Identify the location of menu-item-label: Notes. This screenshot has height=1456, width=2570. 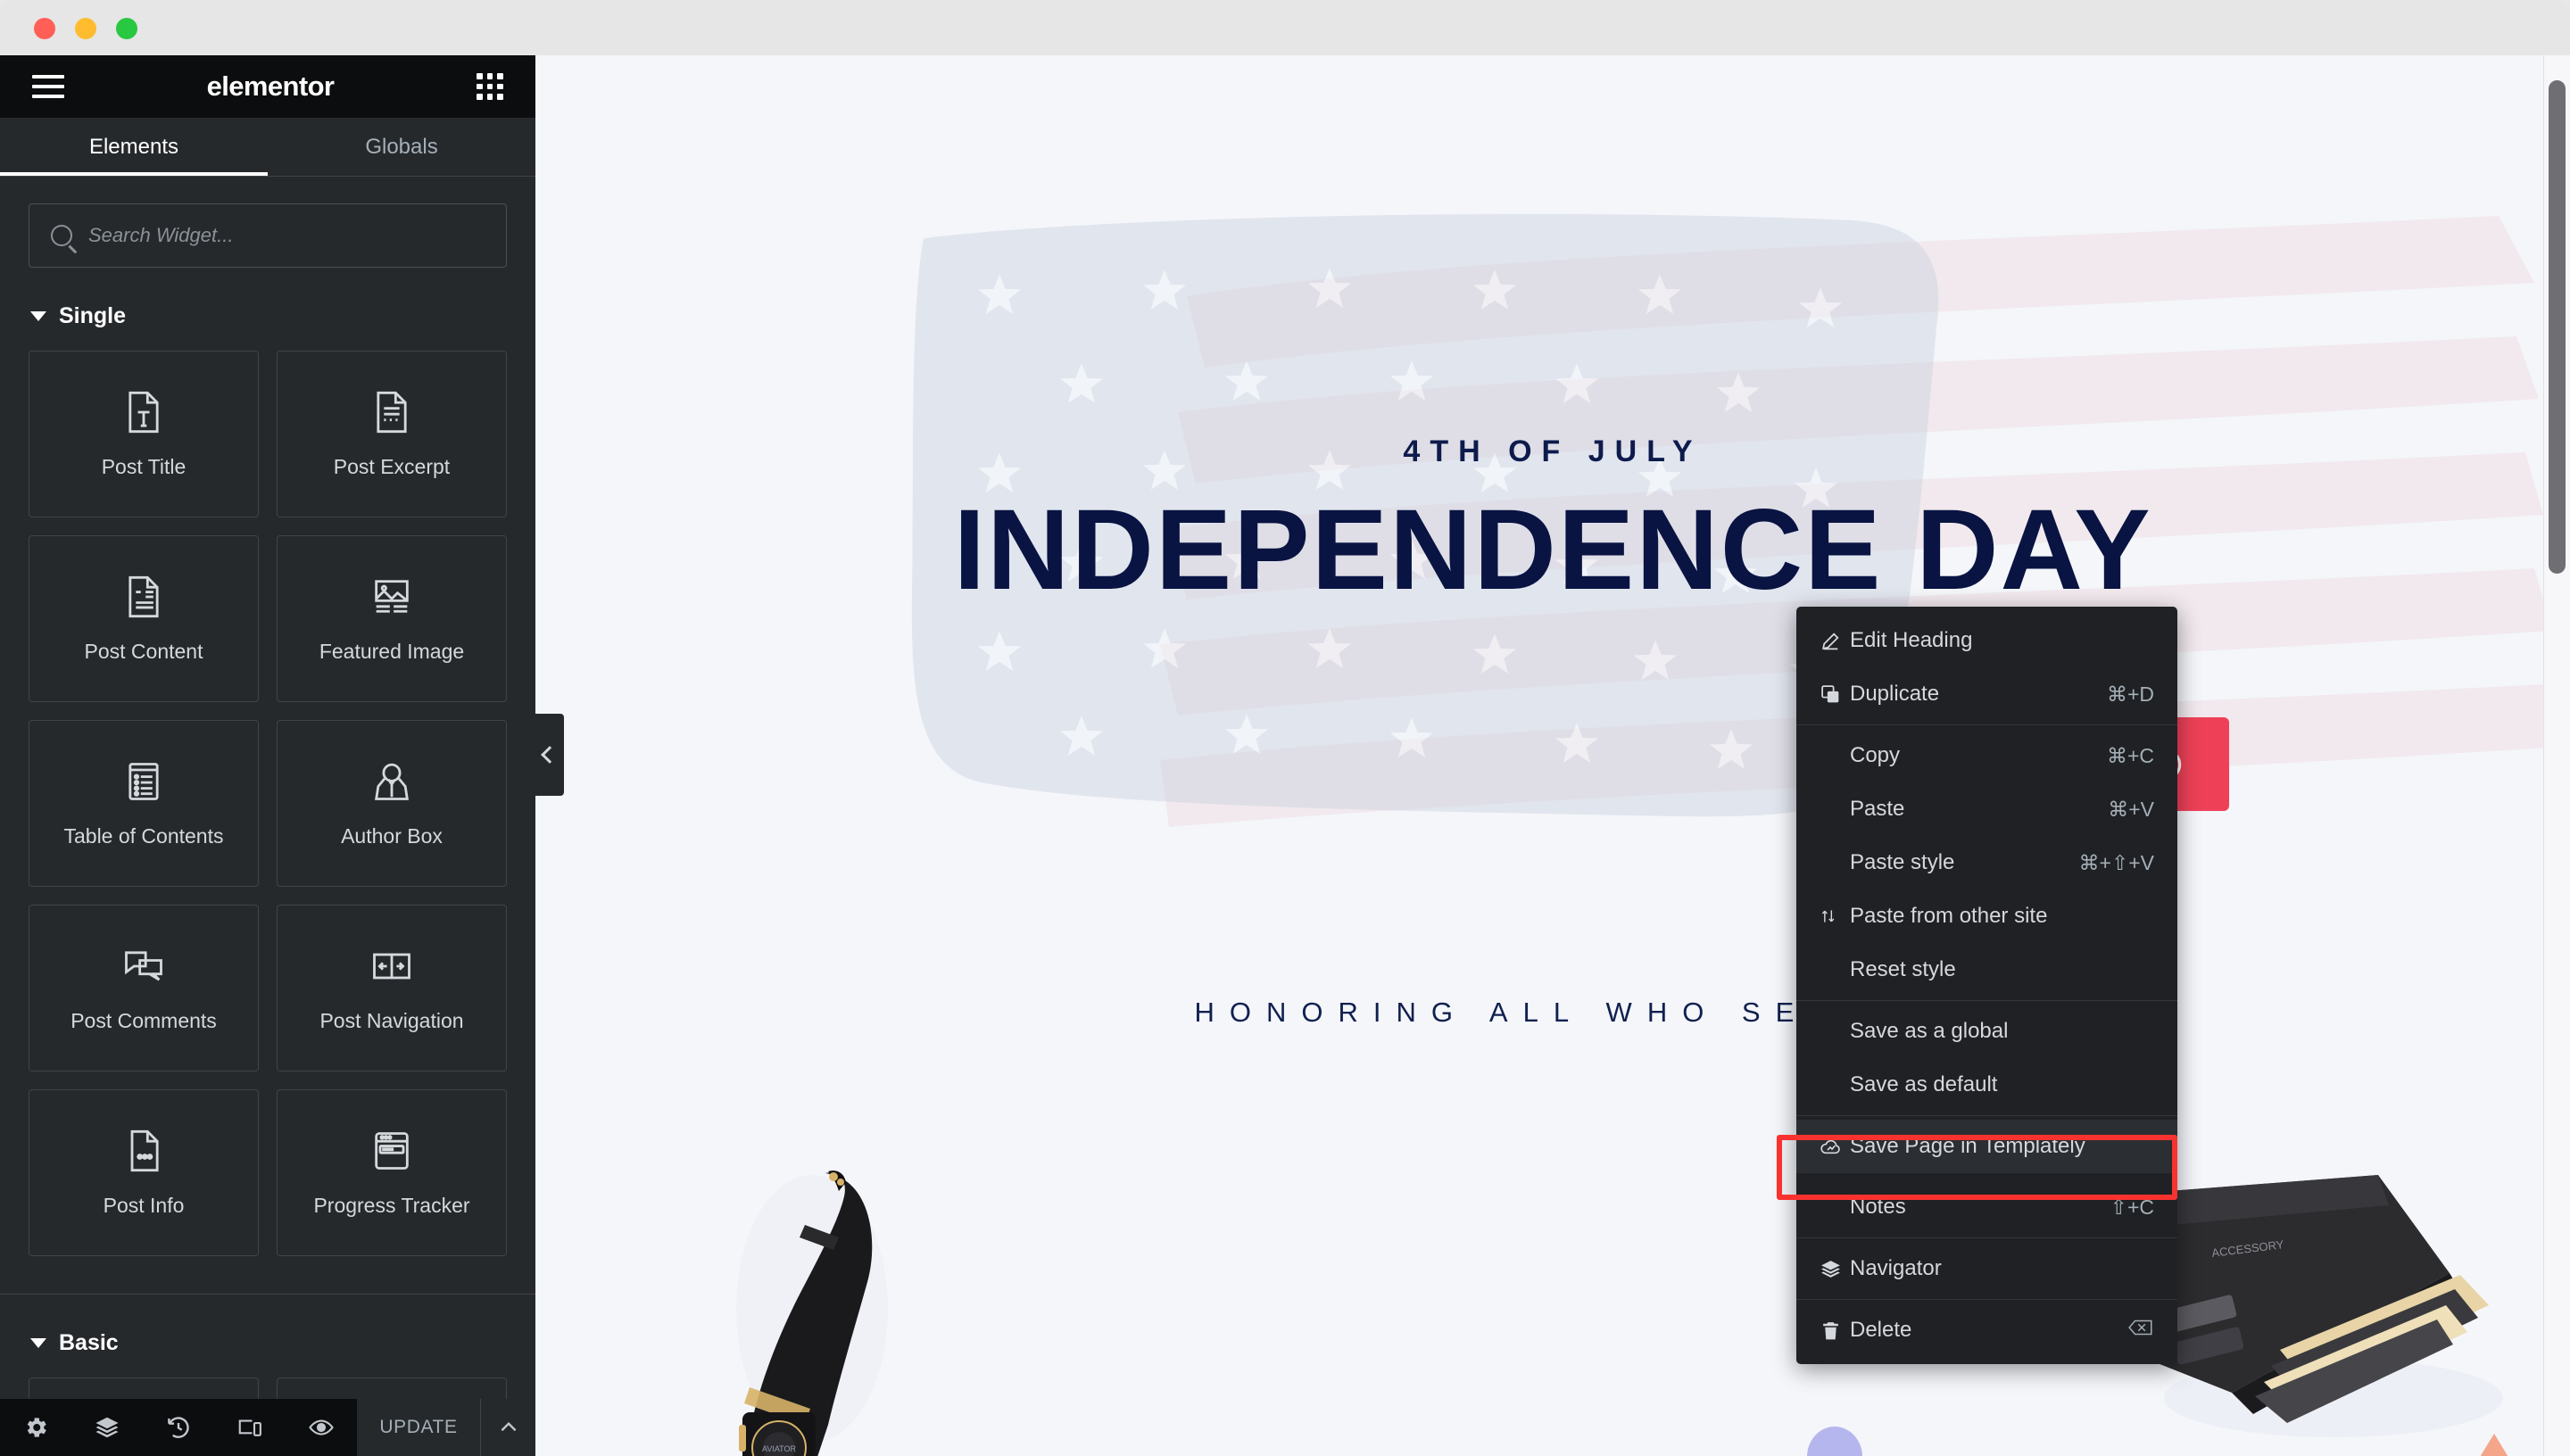
(1878, 1207).